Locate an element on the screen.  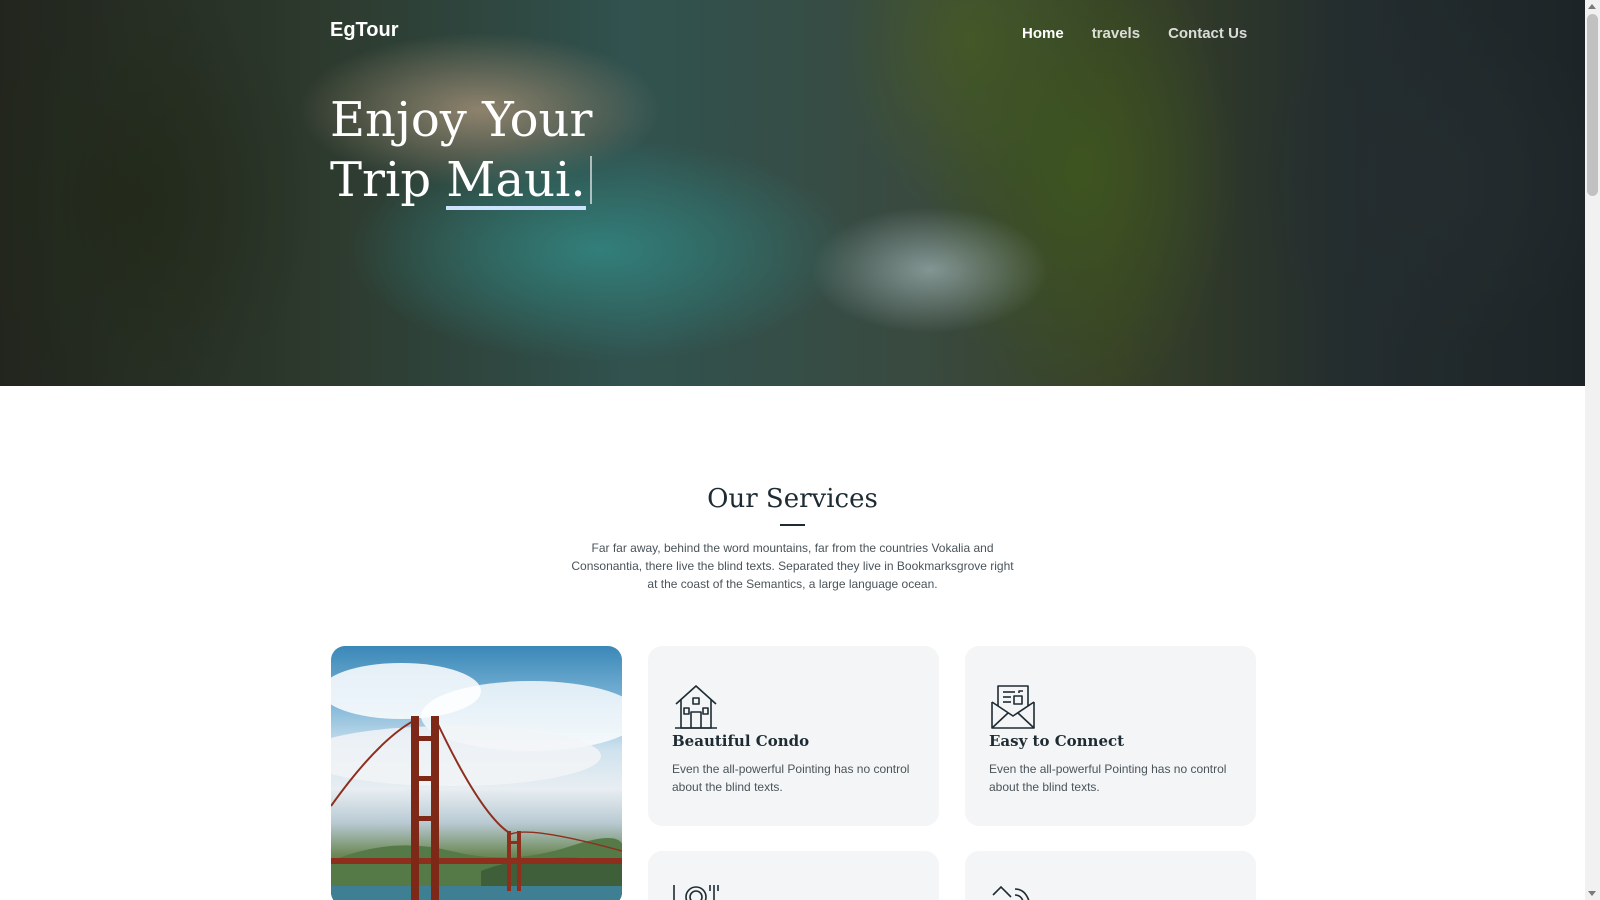
service-title: Easy to Connect is located at coordinates (1057, 741).